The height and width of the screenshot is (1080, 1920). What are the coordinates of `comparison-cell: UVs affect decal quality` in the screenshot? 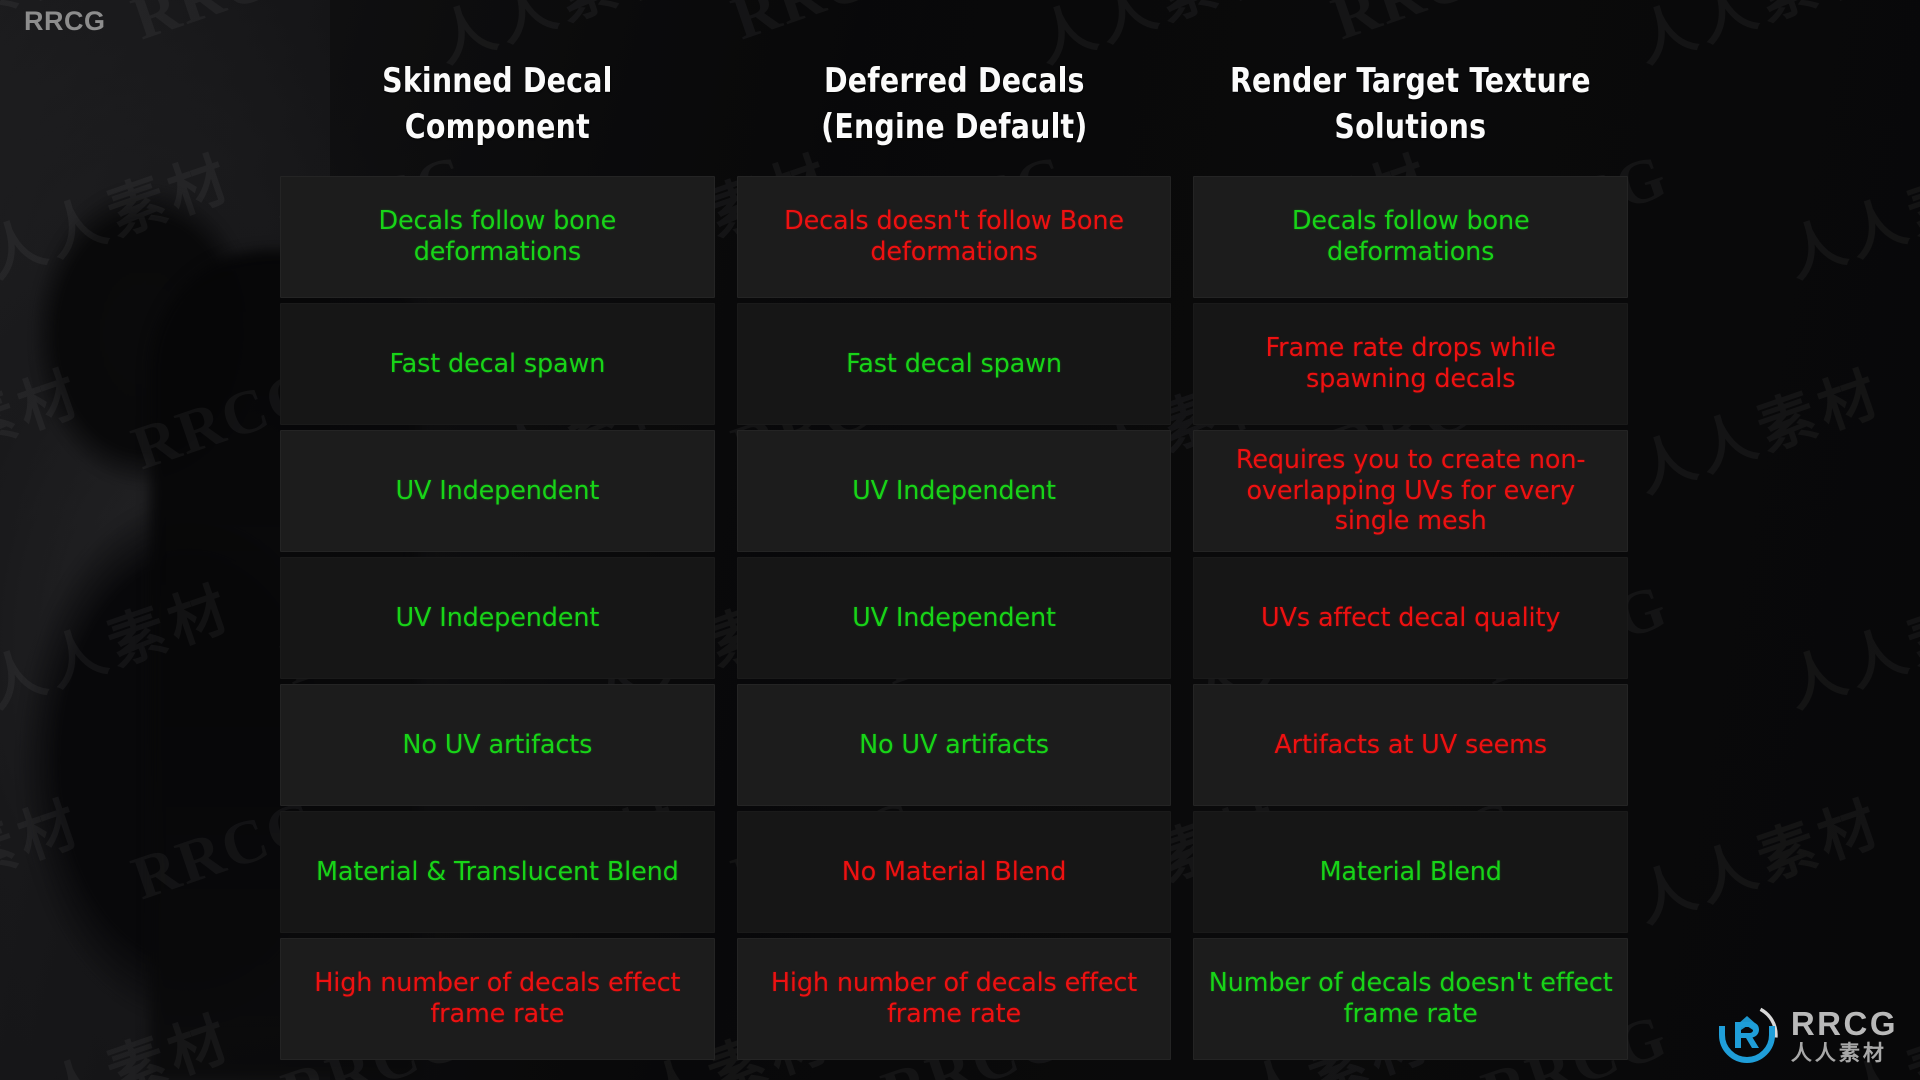 It's located at (1411, 618).